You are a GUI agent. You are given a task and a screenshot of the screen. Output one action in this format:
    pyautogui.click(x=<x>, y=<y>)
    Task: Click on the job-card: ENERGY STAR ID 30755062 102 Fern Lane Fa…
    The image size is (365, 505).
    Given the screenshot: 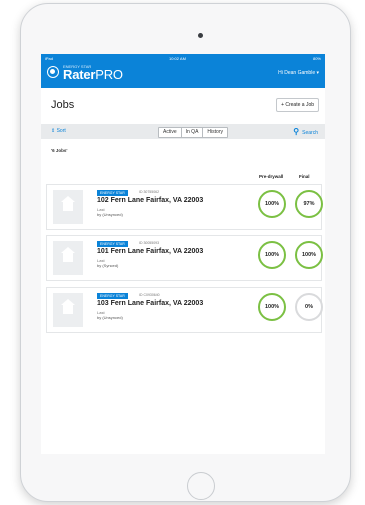 What is the action you would take?
    pyautogui.click(x=184, y=207)
    